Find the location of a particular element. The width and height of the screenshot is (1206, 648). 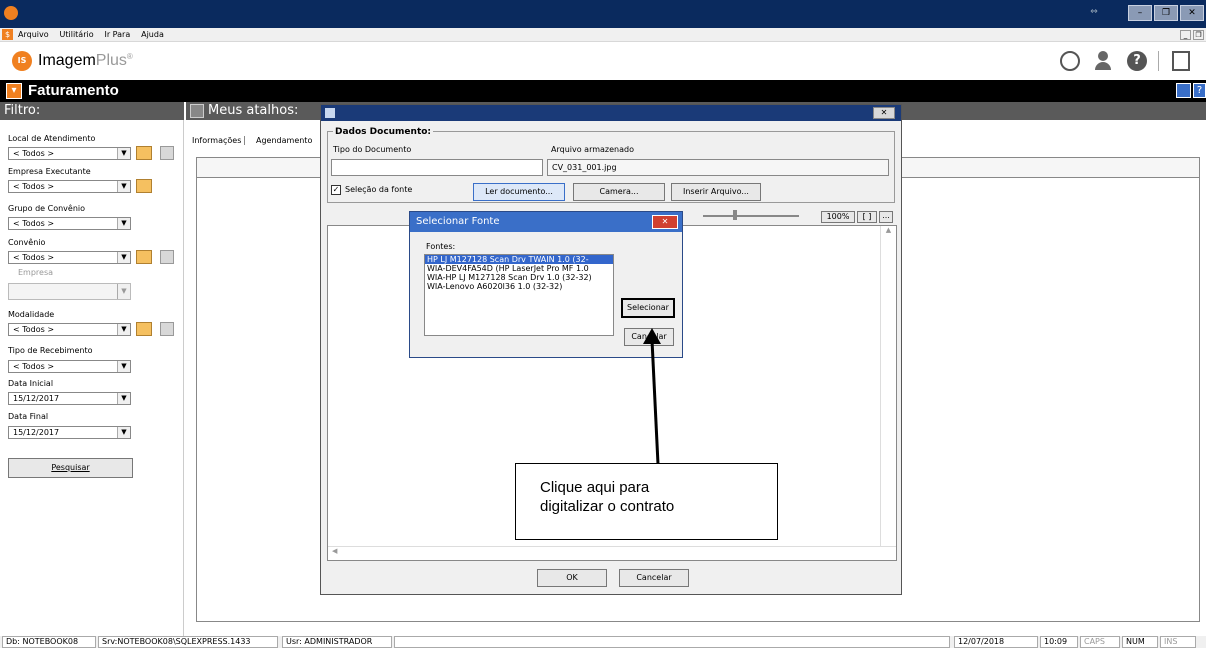

select-source-title: Selecionar Fonte is located at coordinates (458, 221).